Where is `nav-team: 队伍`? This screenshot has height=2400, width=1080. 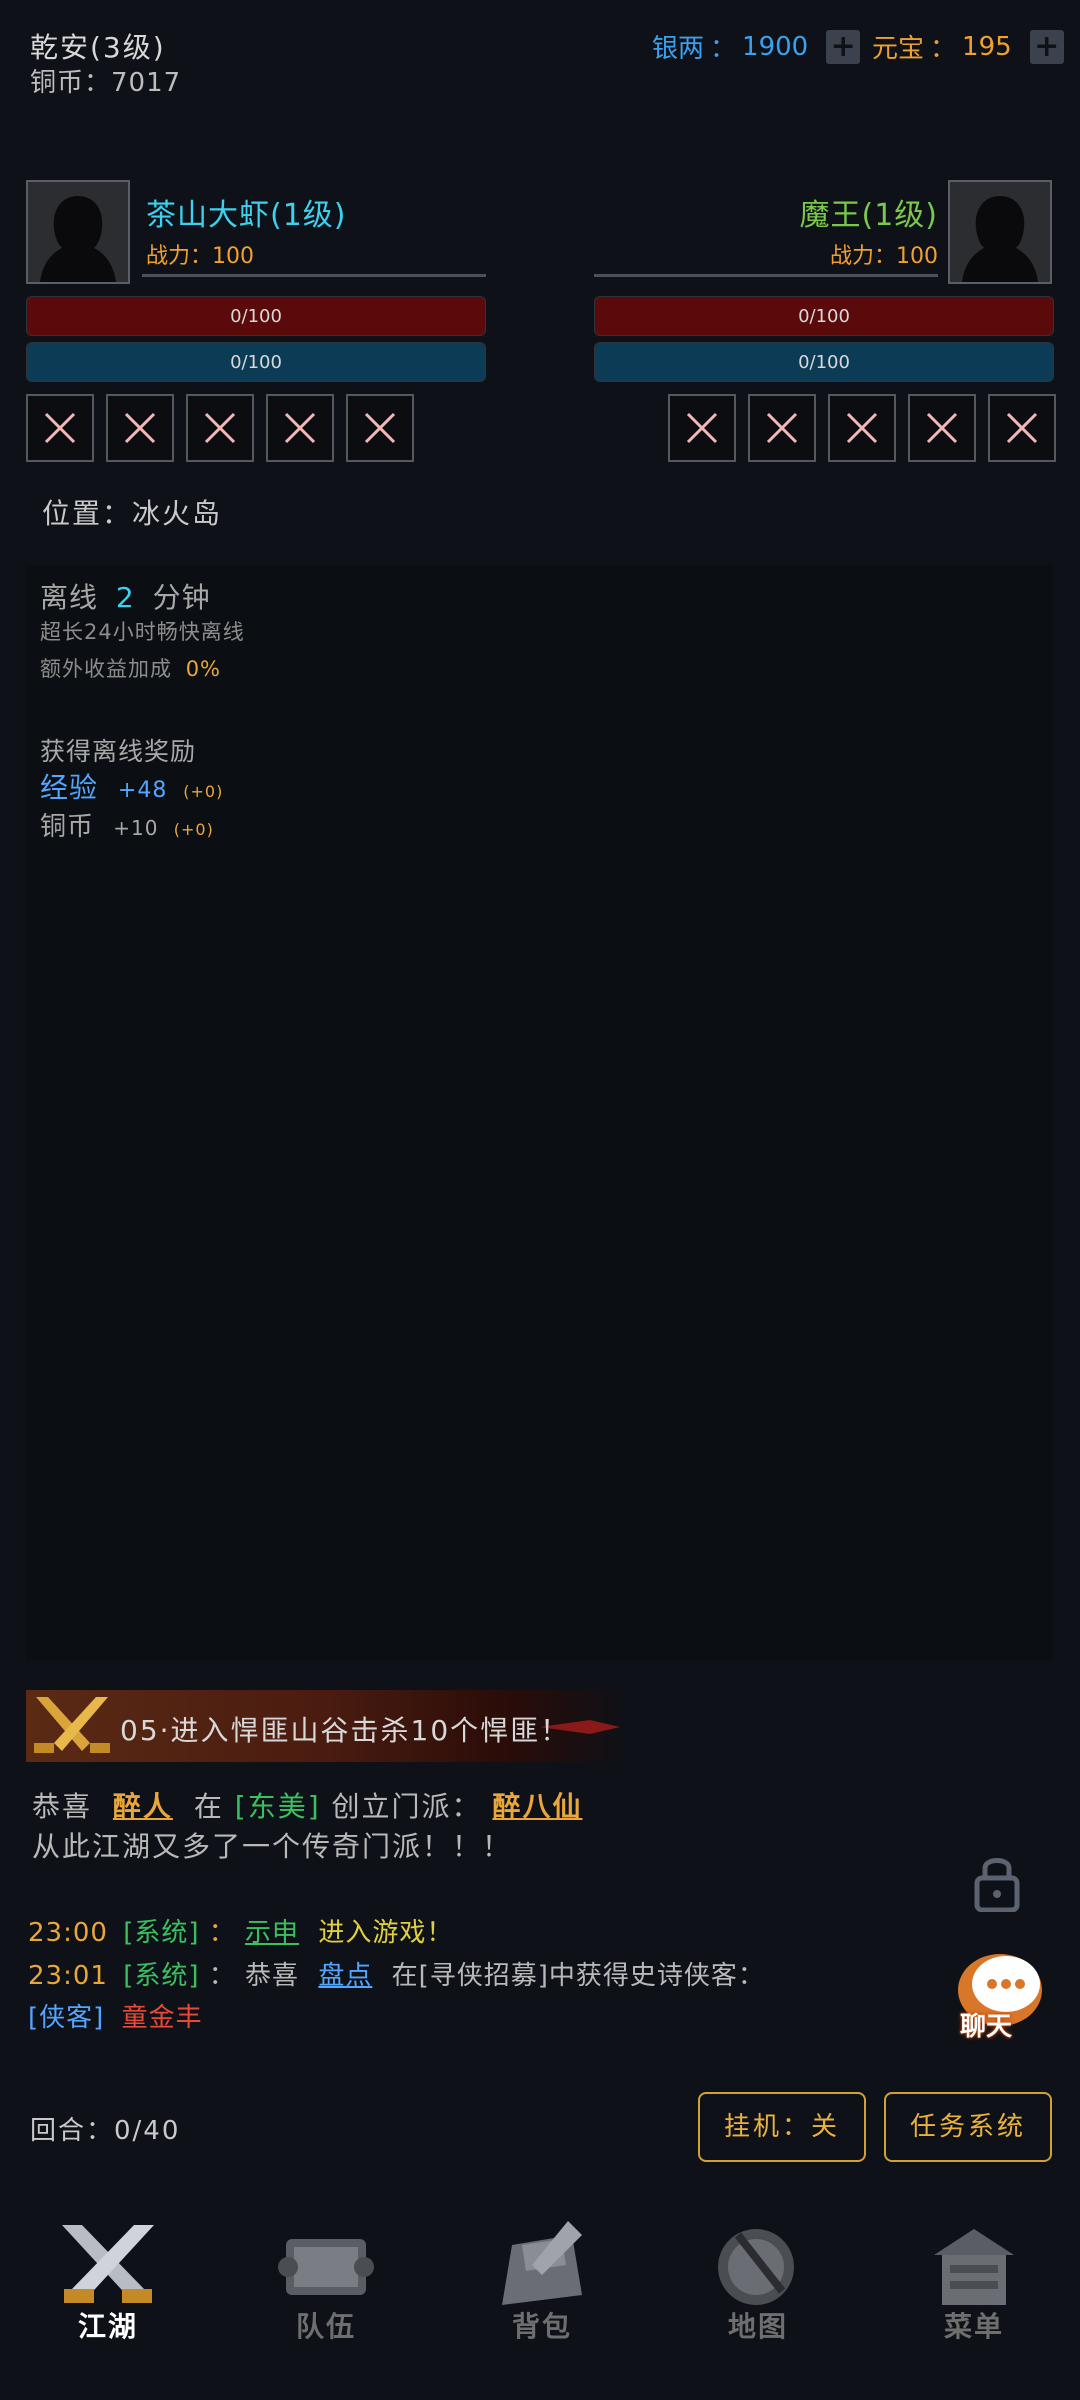
nav-team: 队伍 is located at coordinates (326, 2280).